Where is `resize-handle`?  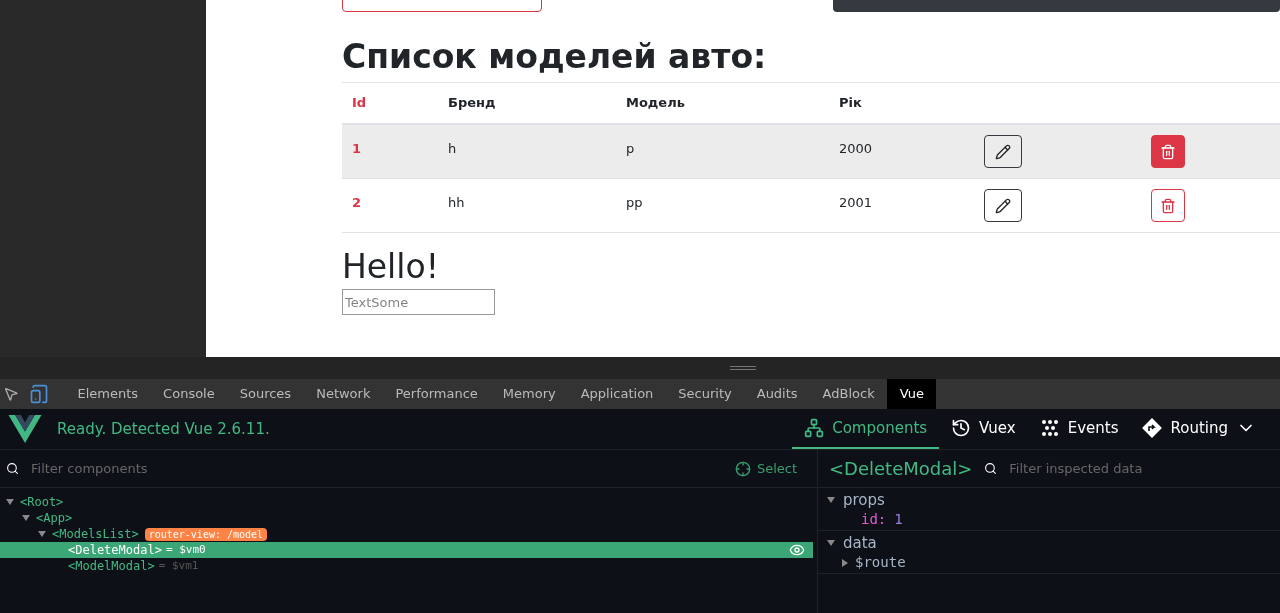 resize-handle is located at coordinates (743, 368).